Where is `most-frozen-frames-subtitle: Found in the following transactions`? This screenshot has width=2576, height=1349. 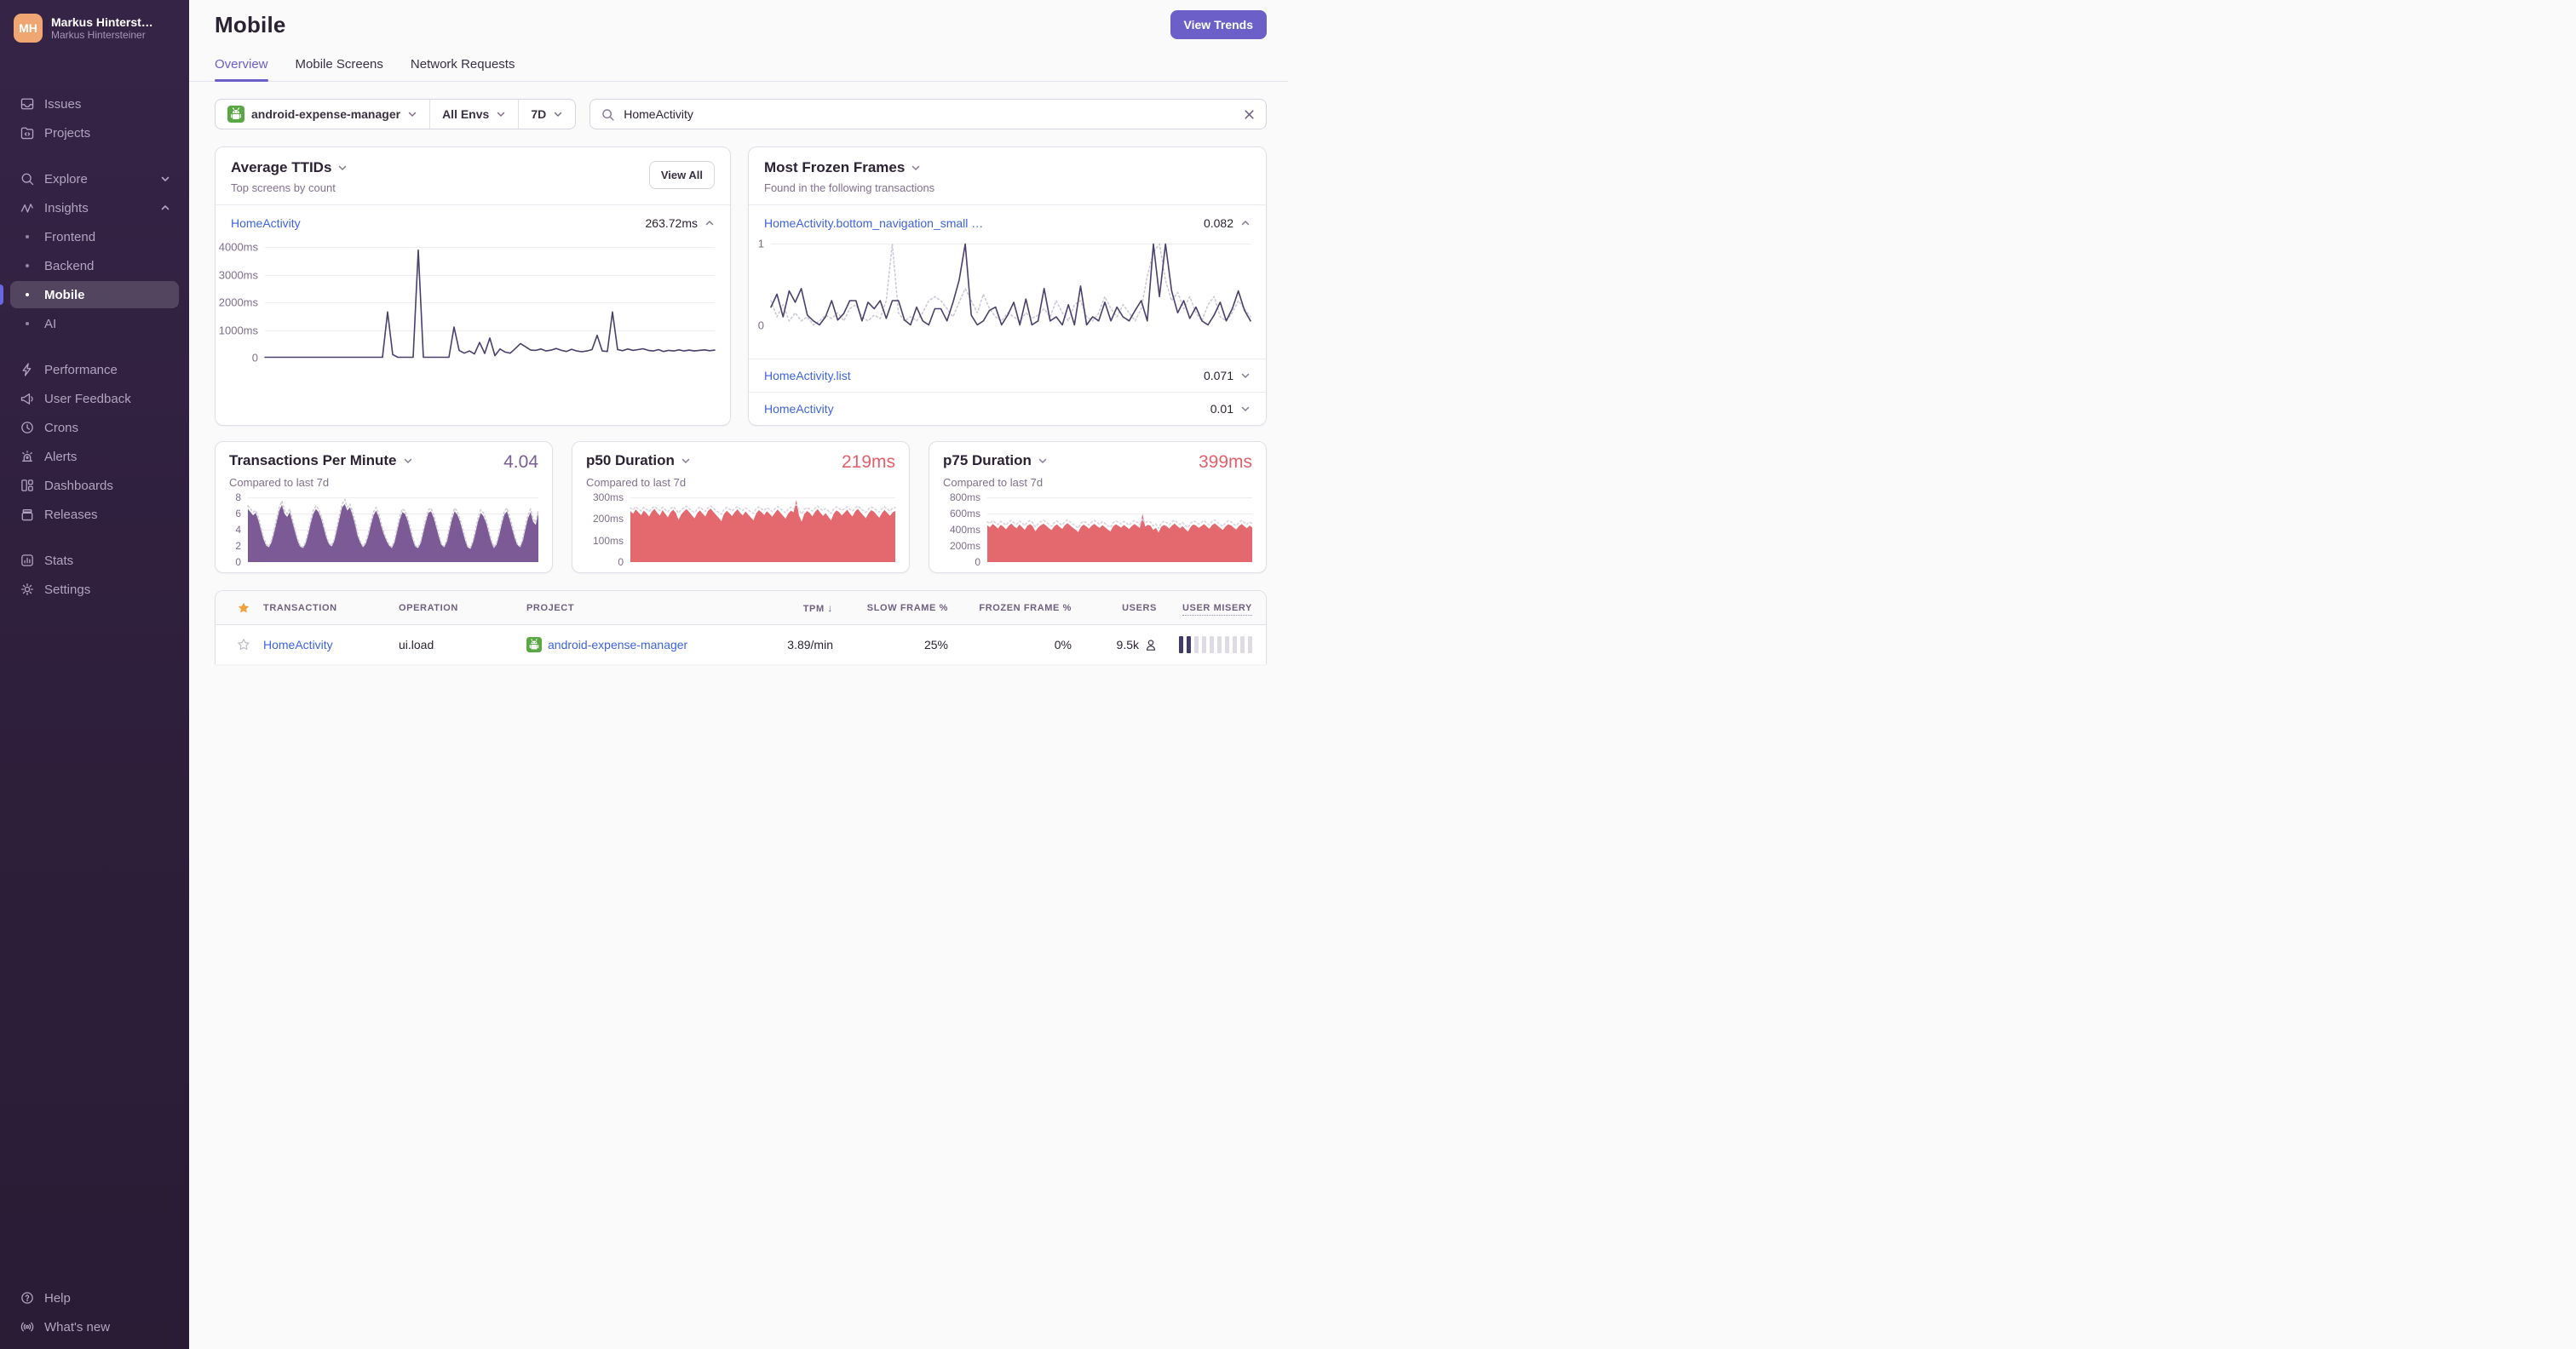
most-frozen-frames-subtitle: Found in the following transactions is located at coordinates (850, 187).